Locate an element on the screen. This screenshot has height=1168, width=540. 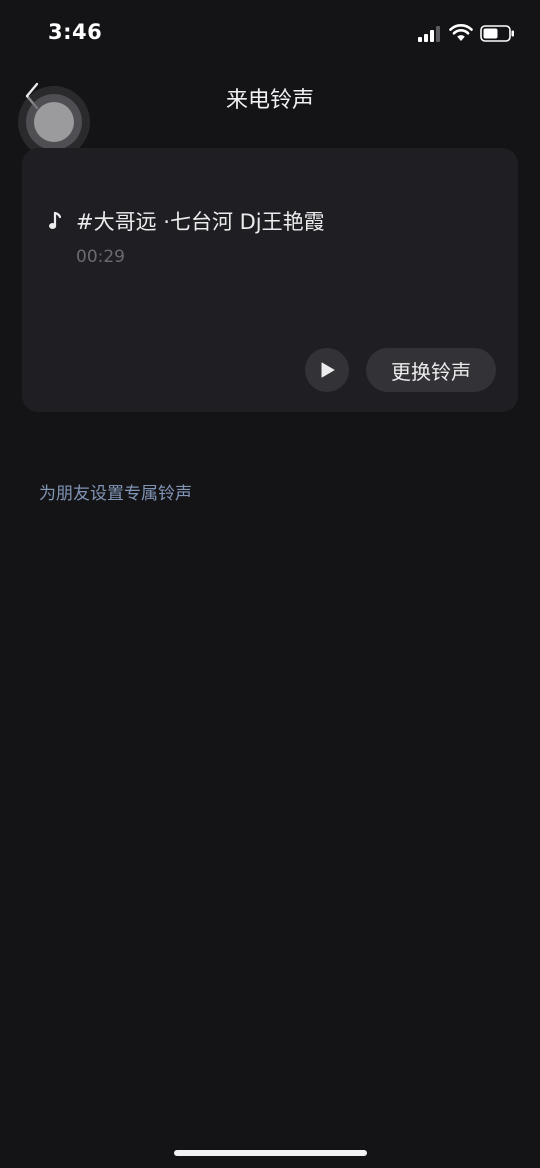
signal-icon is located at coordinates (429, 34).